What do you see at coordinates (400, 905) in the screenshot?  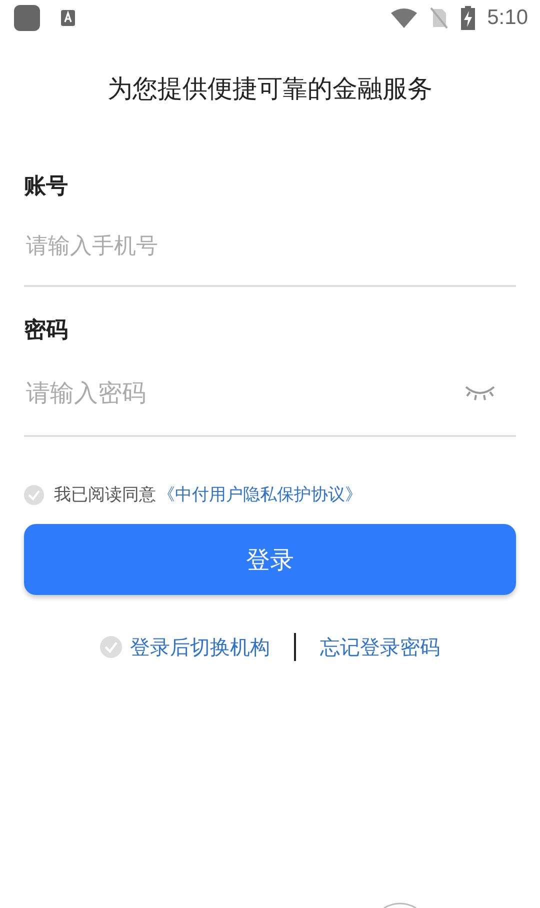 I see `arc-icon` at bounding box center [400, 905].